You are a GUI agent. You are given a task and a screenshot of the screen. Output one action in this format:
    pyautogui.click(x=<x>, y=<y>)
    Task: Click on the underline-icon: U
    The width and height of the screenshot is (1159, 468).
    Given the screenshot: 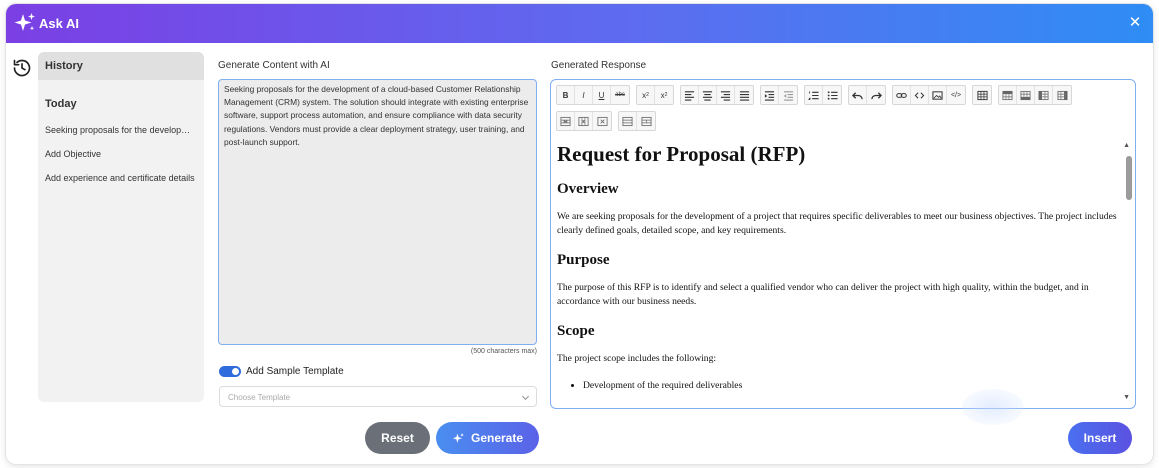 What is the action you would take?
    pyautogui.click(x=602, y=95)
    